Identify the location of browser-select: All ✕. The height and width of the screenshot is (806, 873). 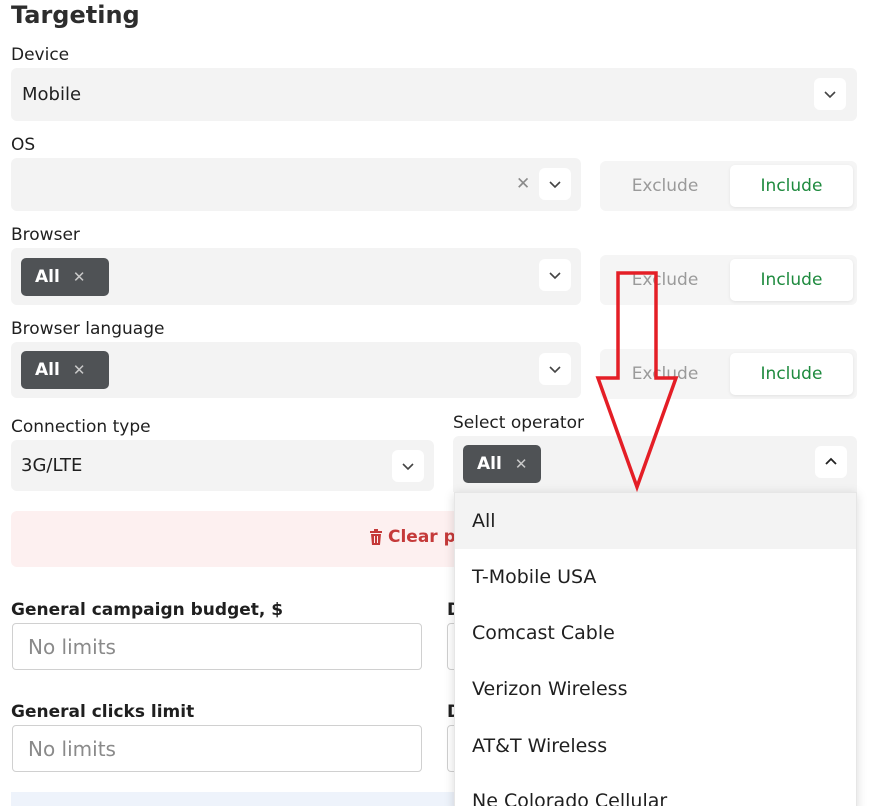
(296, 276).